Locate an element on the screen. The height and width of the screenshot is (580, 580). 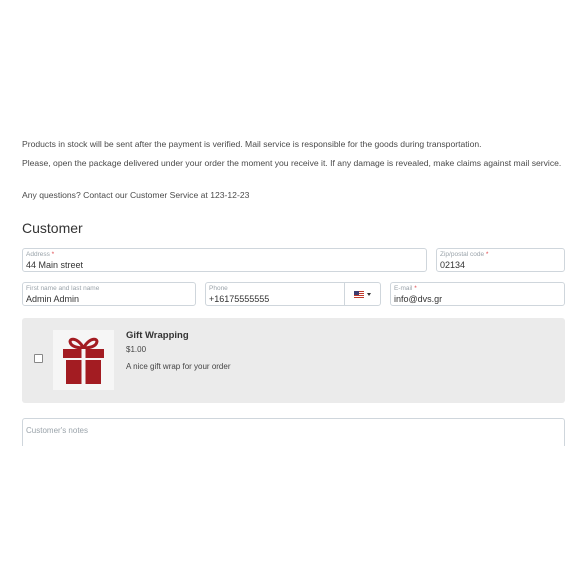
name-label: First name and last name is located at coordinates (63, 288).